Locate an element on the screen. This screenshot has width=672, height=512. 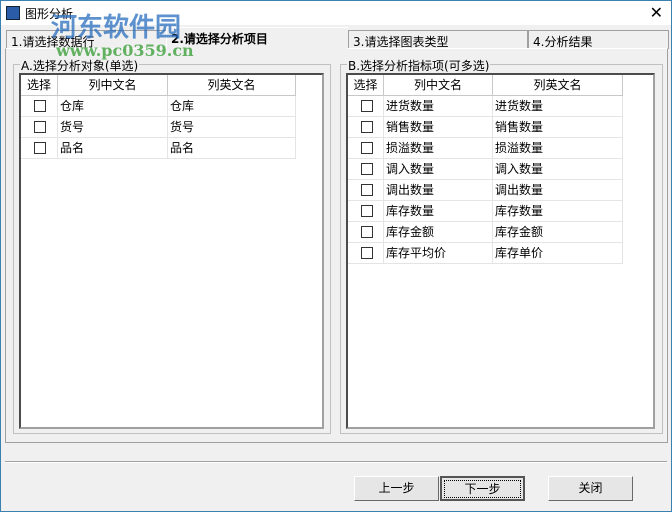
english-name-cell: 仓库 is located at coordinates (232, 106).